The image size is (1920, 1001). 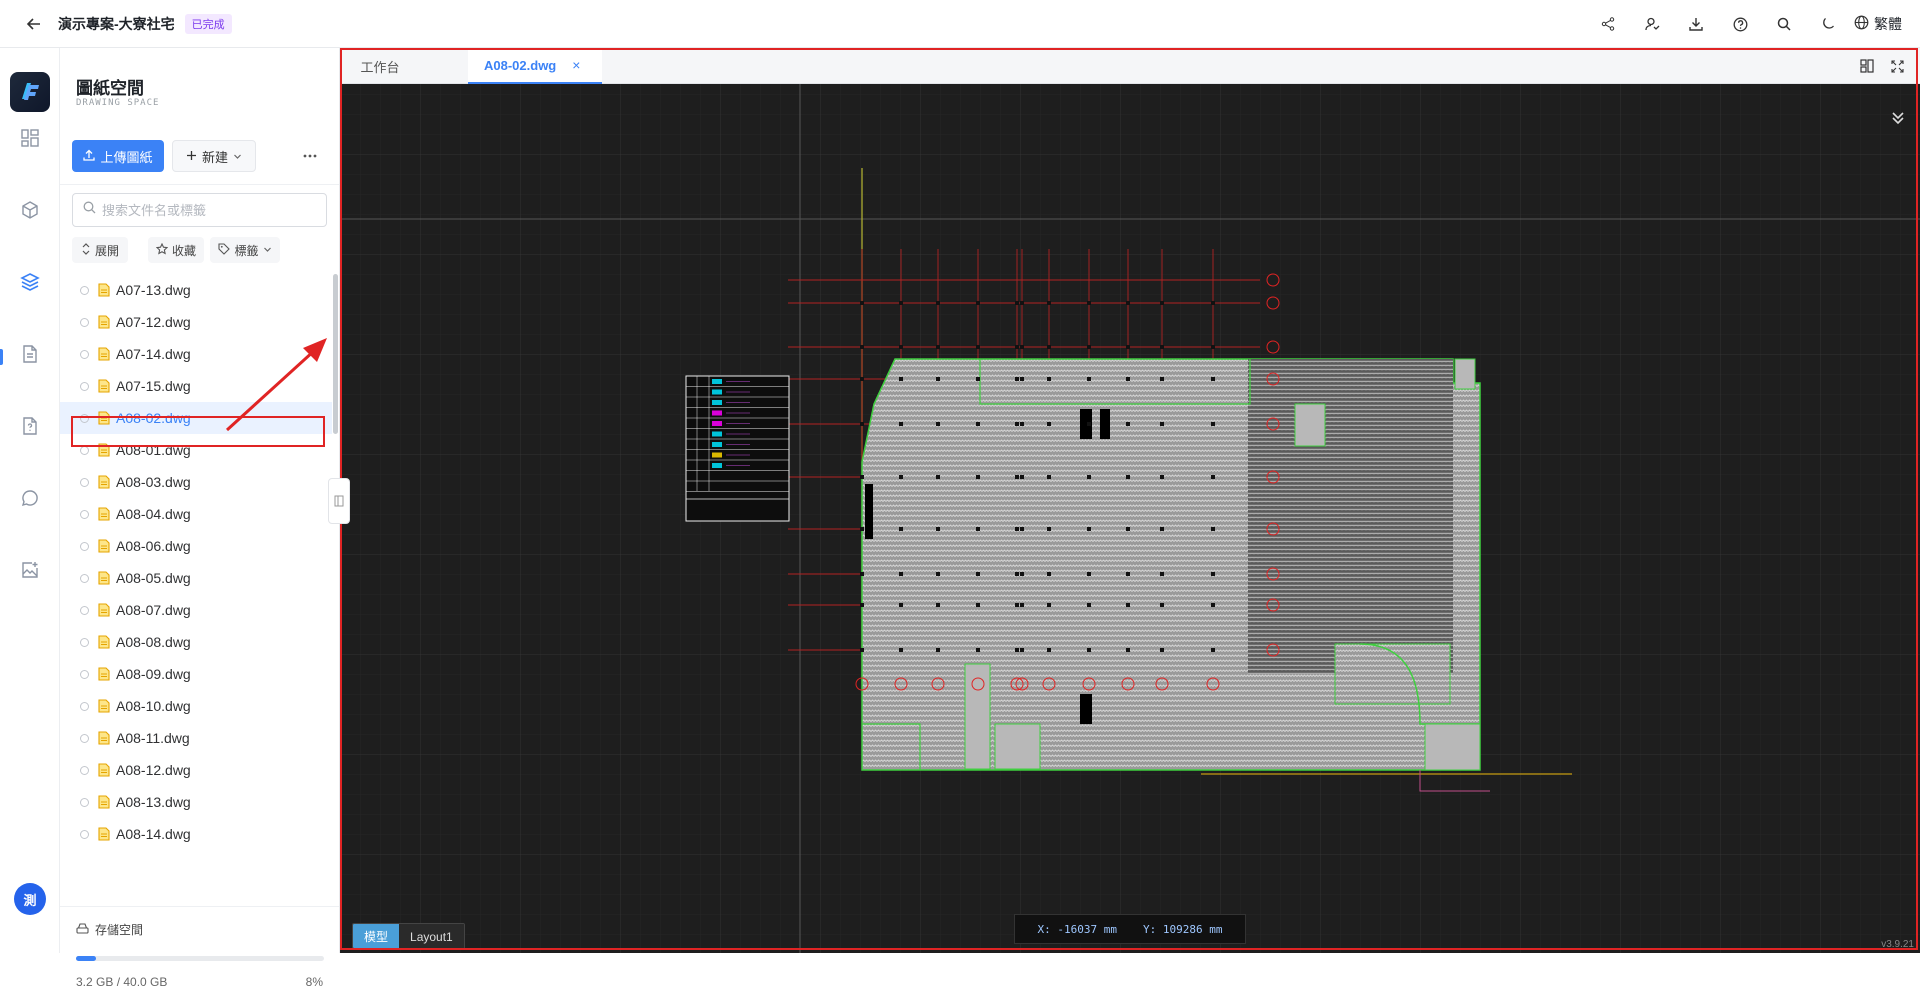 What do you see at coordinates (118, 156) in the screenshot?
I see `upload-drawing-button: 上傳圖紙` at bounding box center [118, 156].